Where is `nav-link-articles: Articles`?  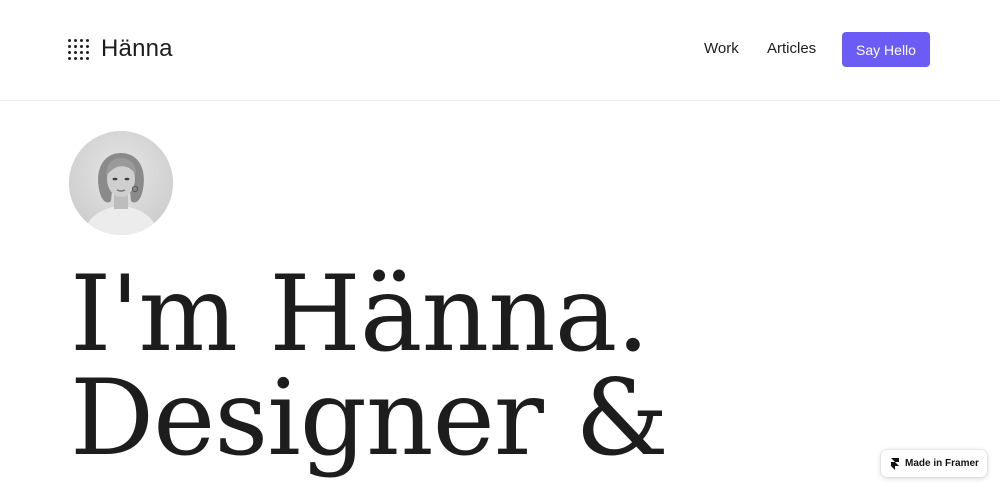
nav-link-articles: Articles is located at coordinates (791, 48).